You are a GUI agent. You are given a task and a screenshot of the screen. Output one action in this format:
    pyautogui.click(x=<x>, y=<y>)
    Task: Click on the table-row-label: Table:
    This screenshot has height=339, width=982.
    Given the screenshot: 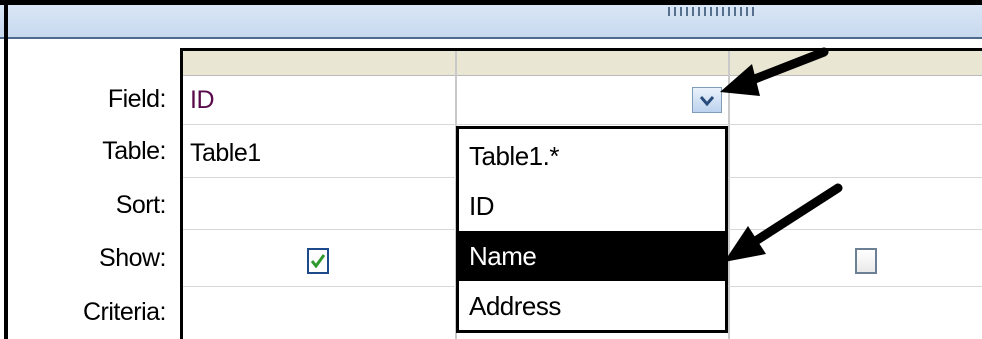 What is the action you would take?
    pyautogui.click(x=134, y=151)
    